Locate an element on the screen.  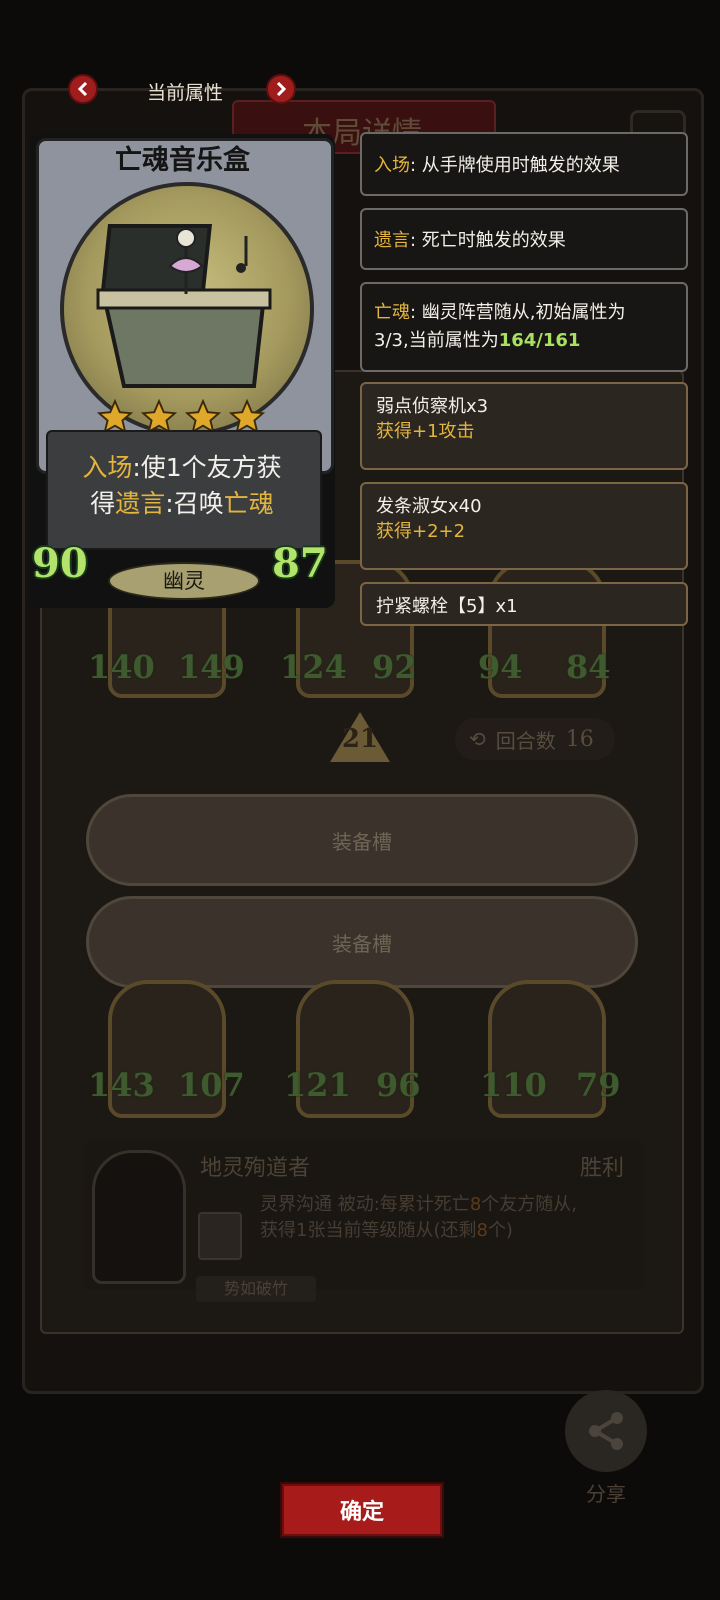
keyword-info-battlecry: 入场: 从手牌使用时触发的效果 is located at coordinates (524, 164).